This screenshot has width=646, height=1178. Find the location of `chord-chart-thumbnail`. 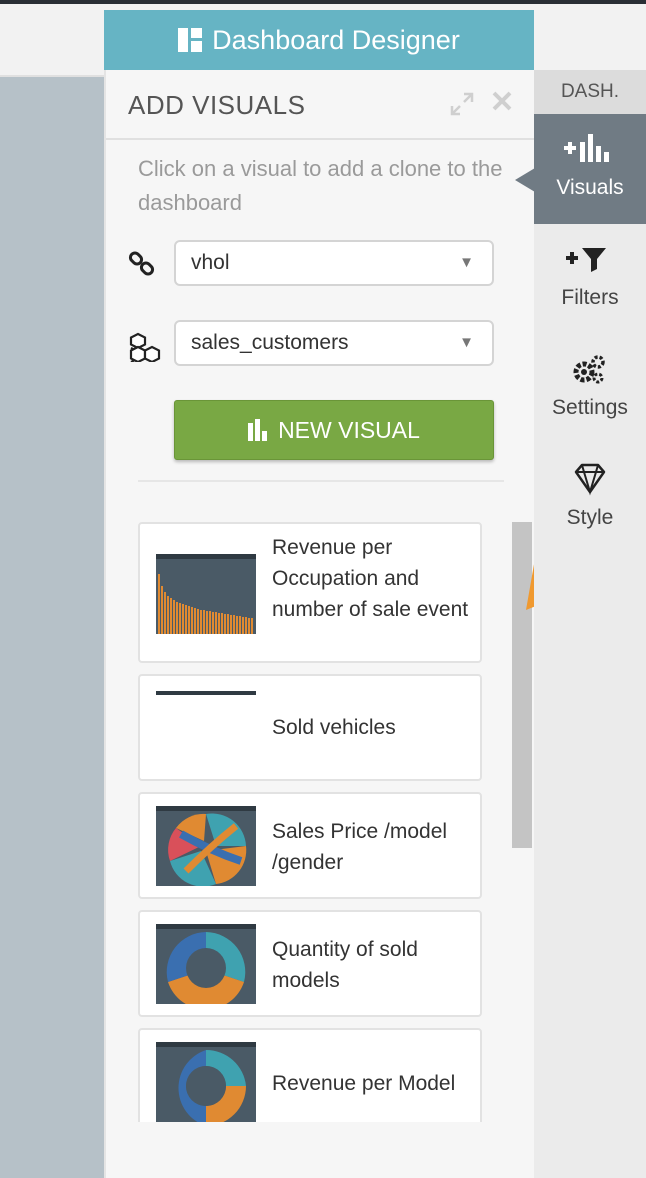

chord-chart-thumbnail is located at coordinates (206, 846).